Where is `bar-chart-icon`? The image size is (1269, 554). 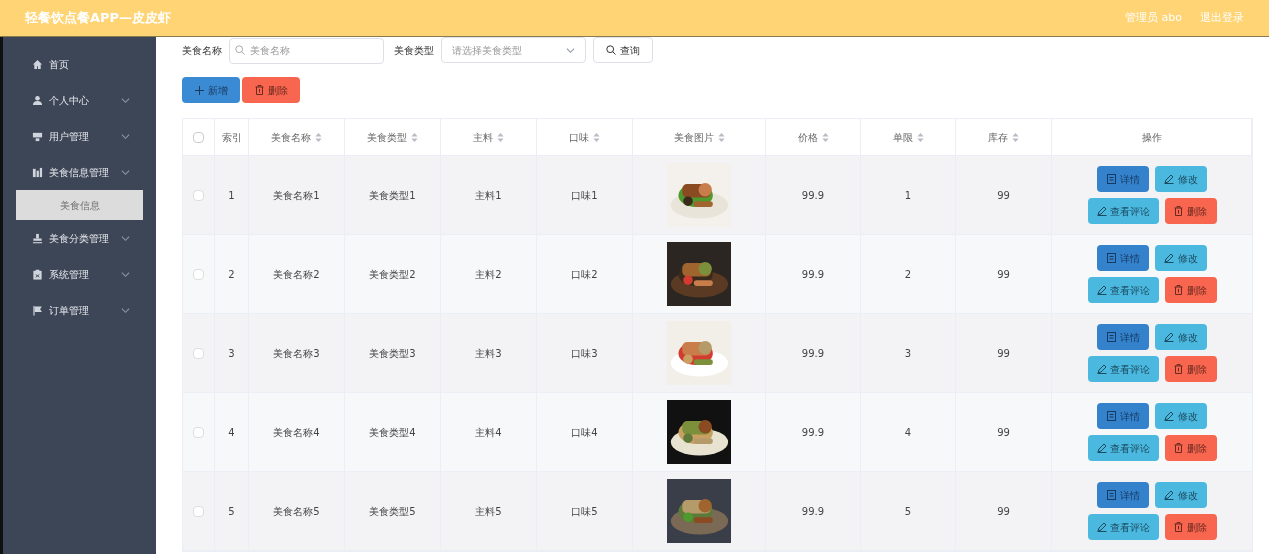 bar-chart-icon is located at coordinates (37, 172).